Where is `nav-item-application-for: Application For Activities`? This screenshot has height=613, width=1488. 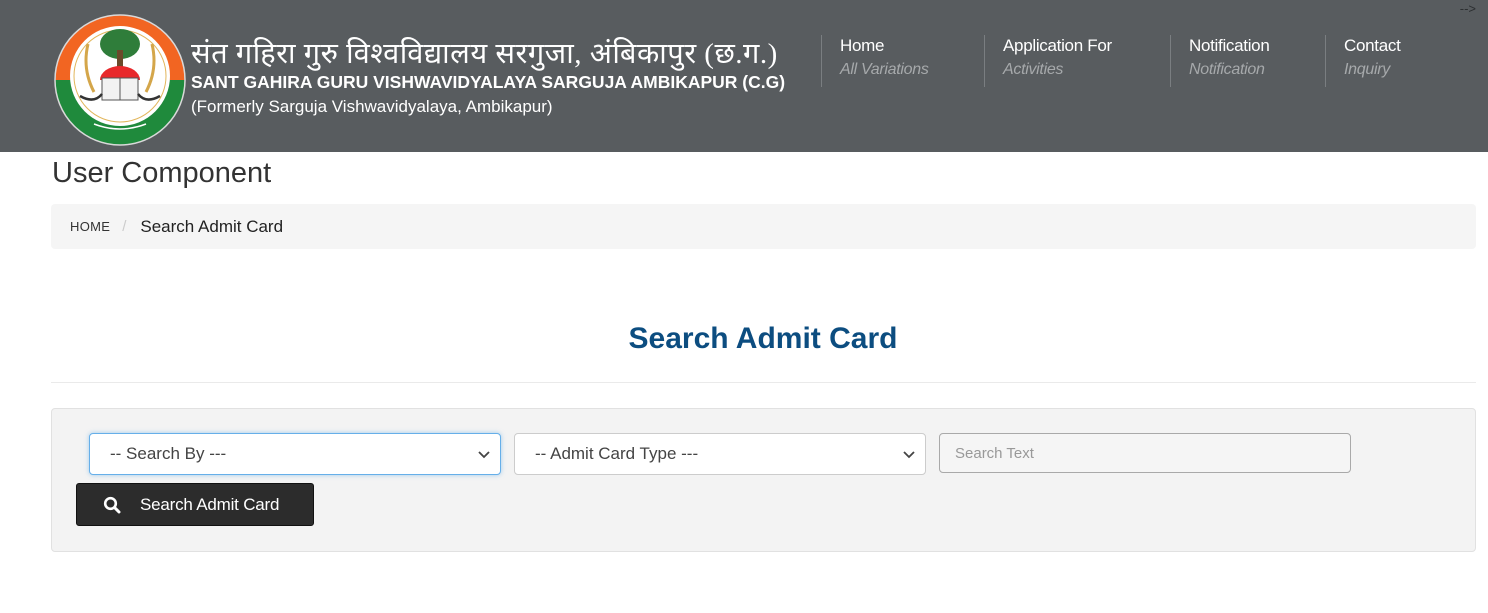 nav-item-application-for: Application For Activities is located at coordinates (1048, 61).